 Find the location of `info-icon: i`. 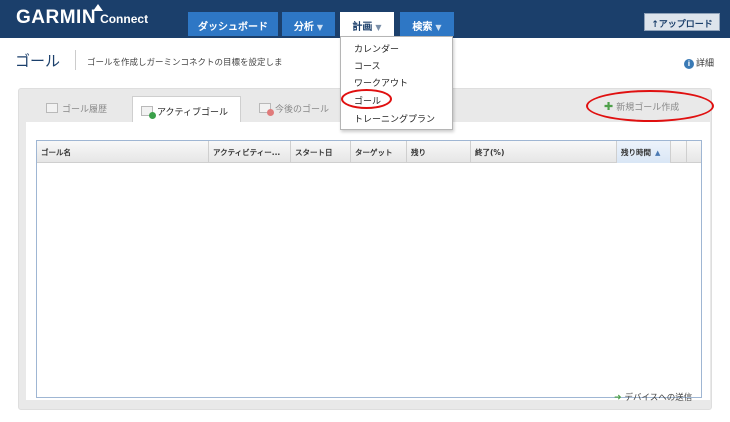

info-icon: i is located at coordinates (689, 64).